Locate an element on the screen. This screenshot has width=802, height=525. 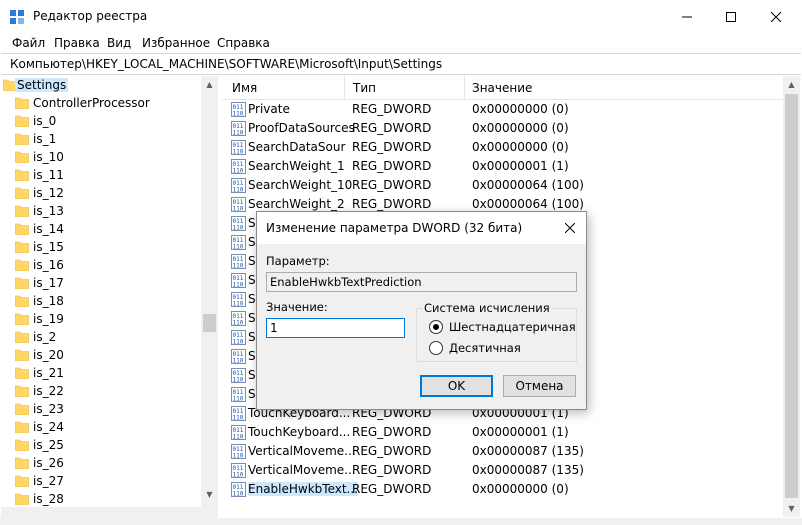
menu-bar: Файл Правка Вид Избранное Справка is located at coordinates (401, 43).